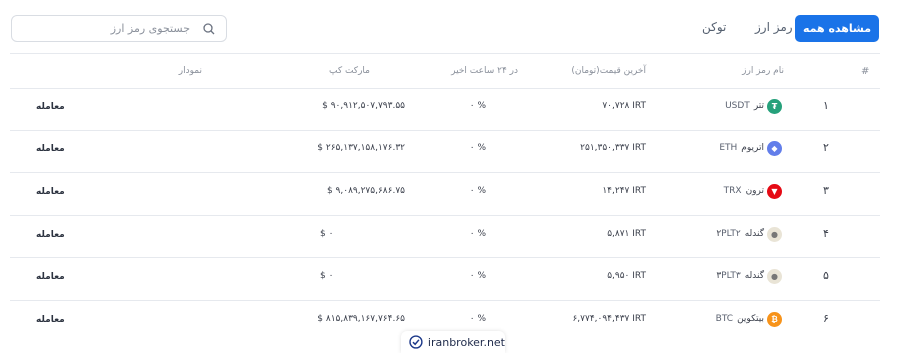 This screenshot has height=353, width=900. I want to click on search-icon, so click(209, 29).